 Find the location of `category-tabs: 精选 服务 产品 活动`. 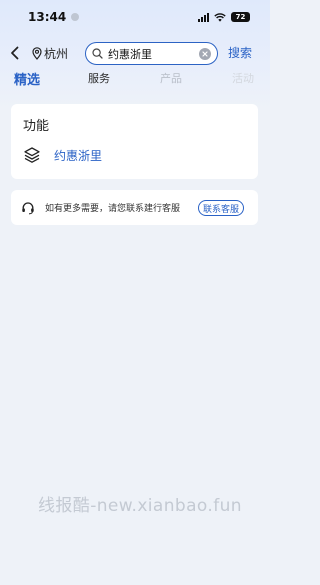

category-tabs: 精选 服务 产品 活动 is located at coordinates (135, 81).